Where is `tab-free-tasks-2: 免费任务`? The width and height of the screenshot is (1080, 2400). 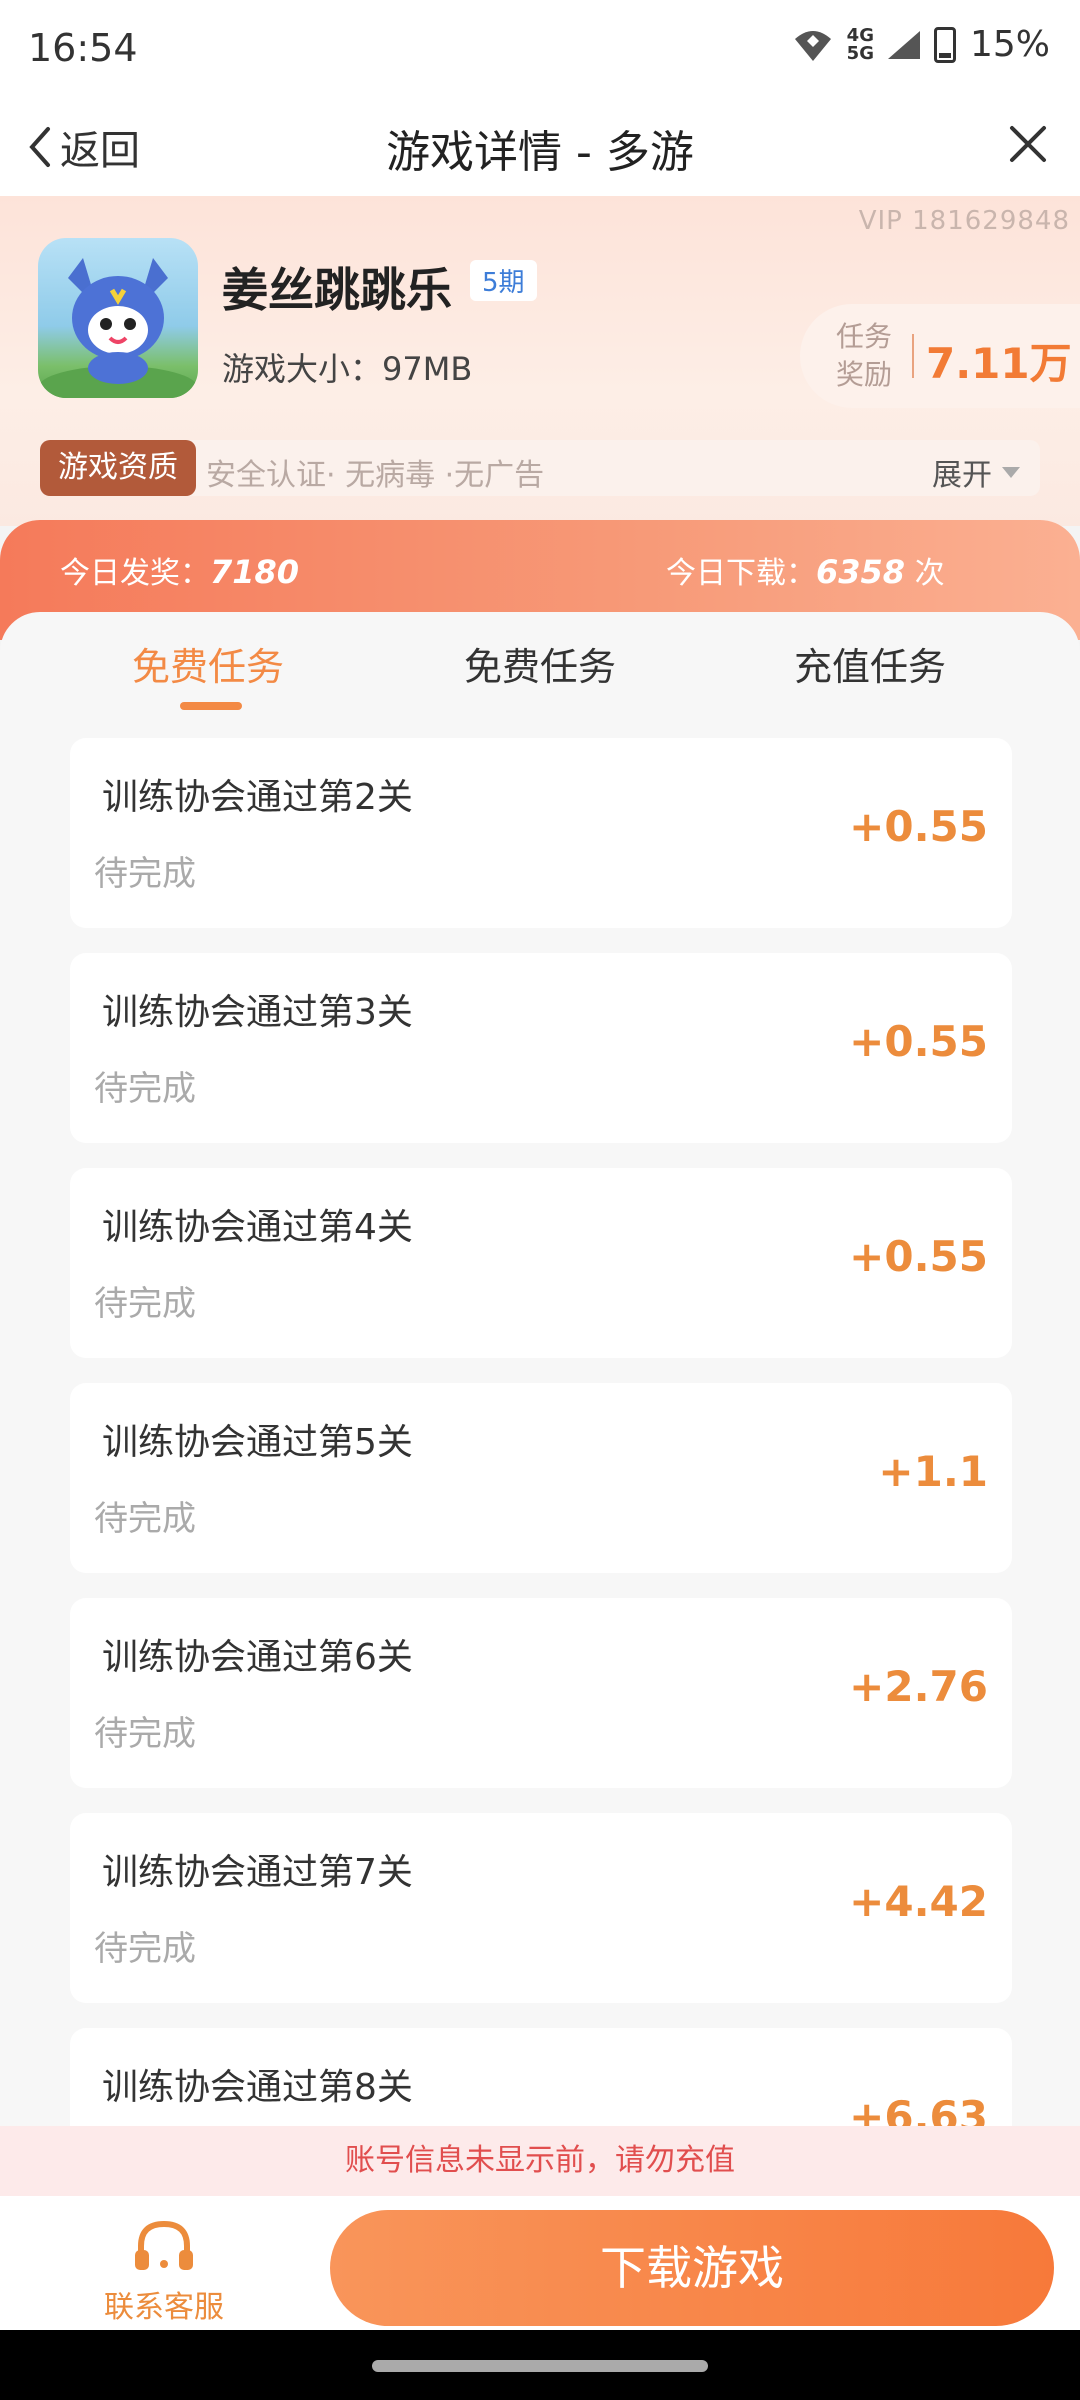
tab-free-tasks-2: 免费任务 is located at coordinates (540, 663).